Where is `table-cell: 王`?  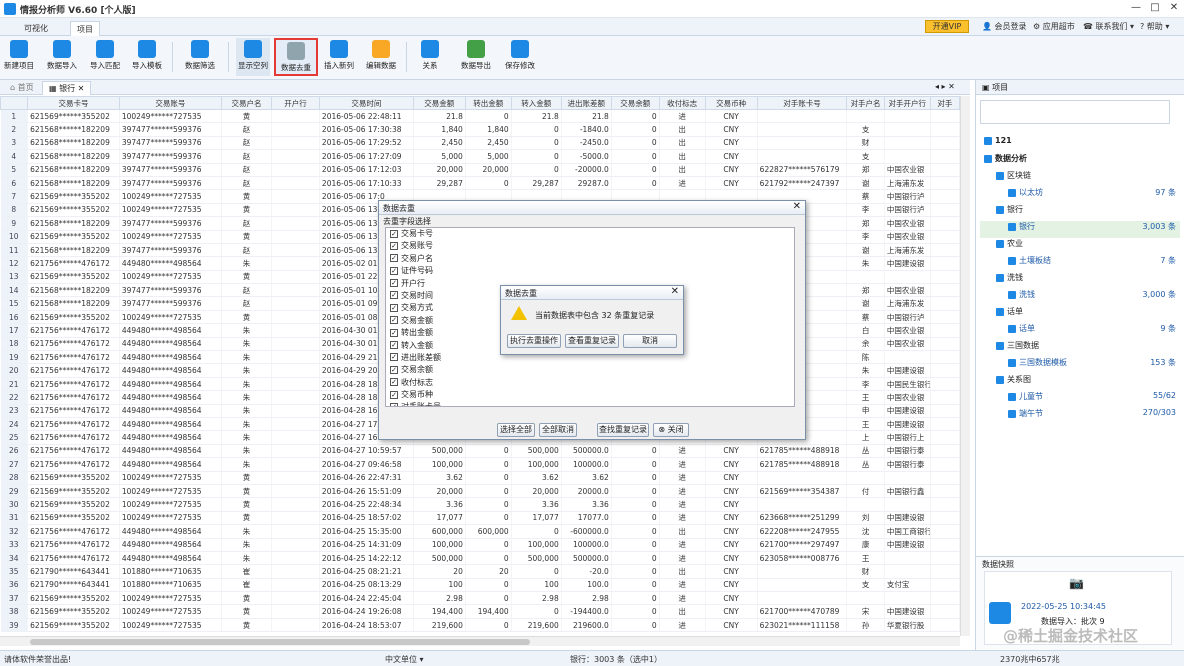 table-cell: 王 is located at coordinates (865, 558).